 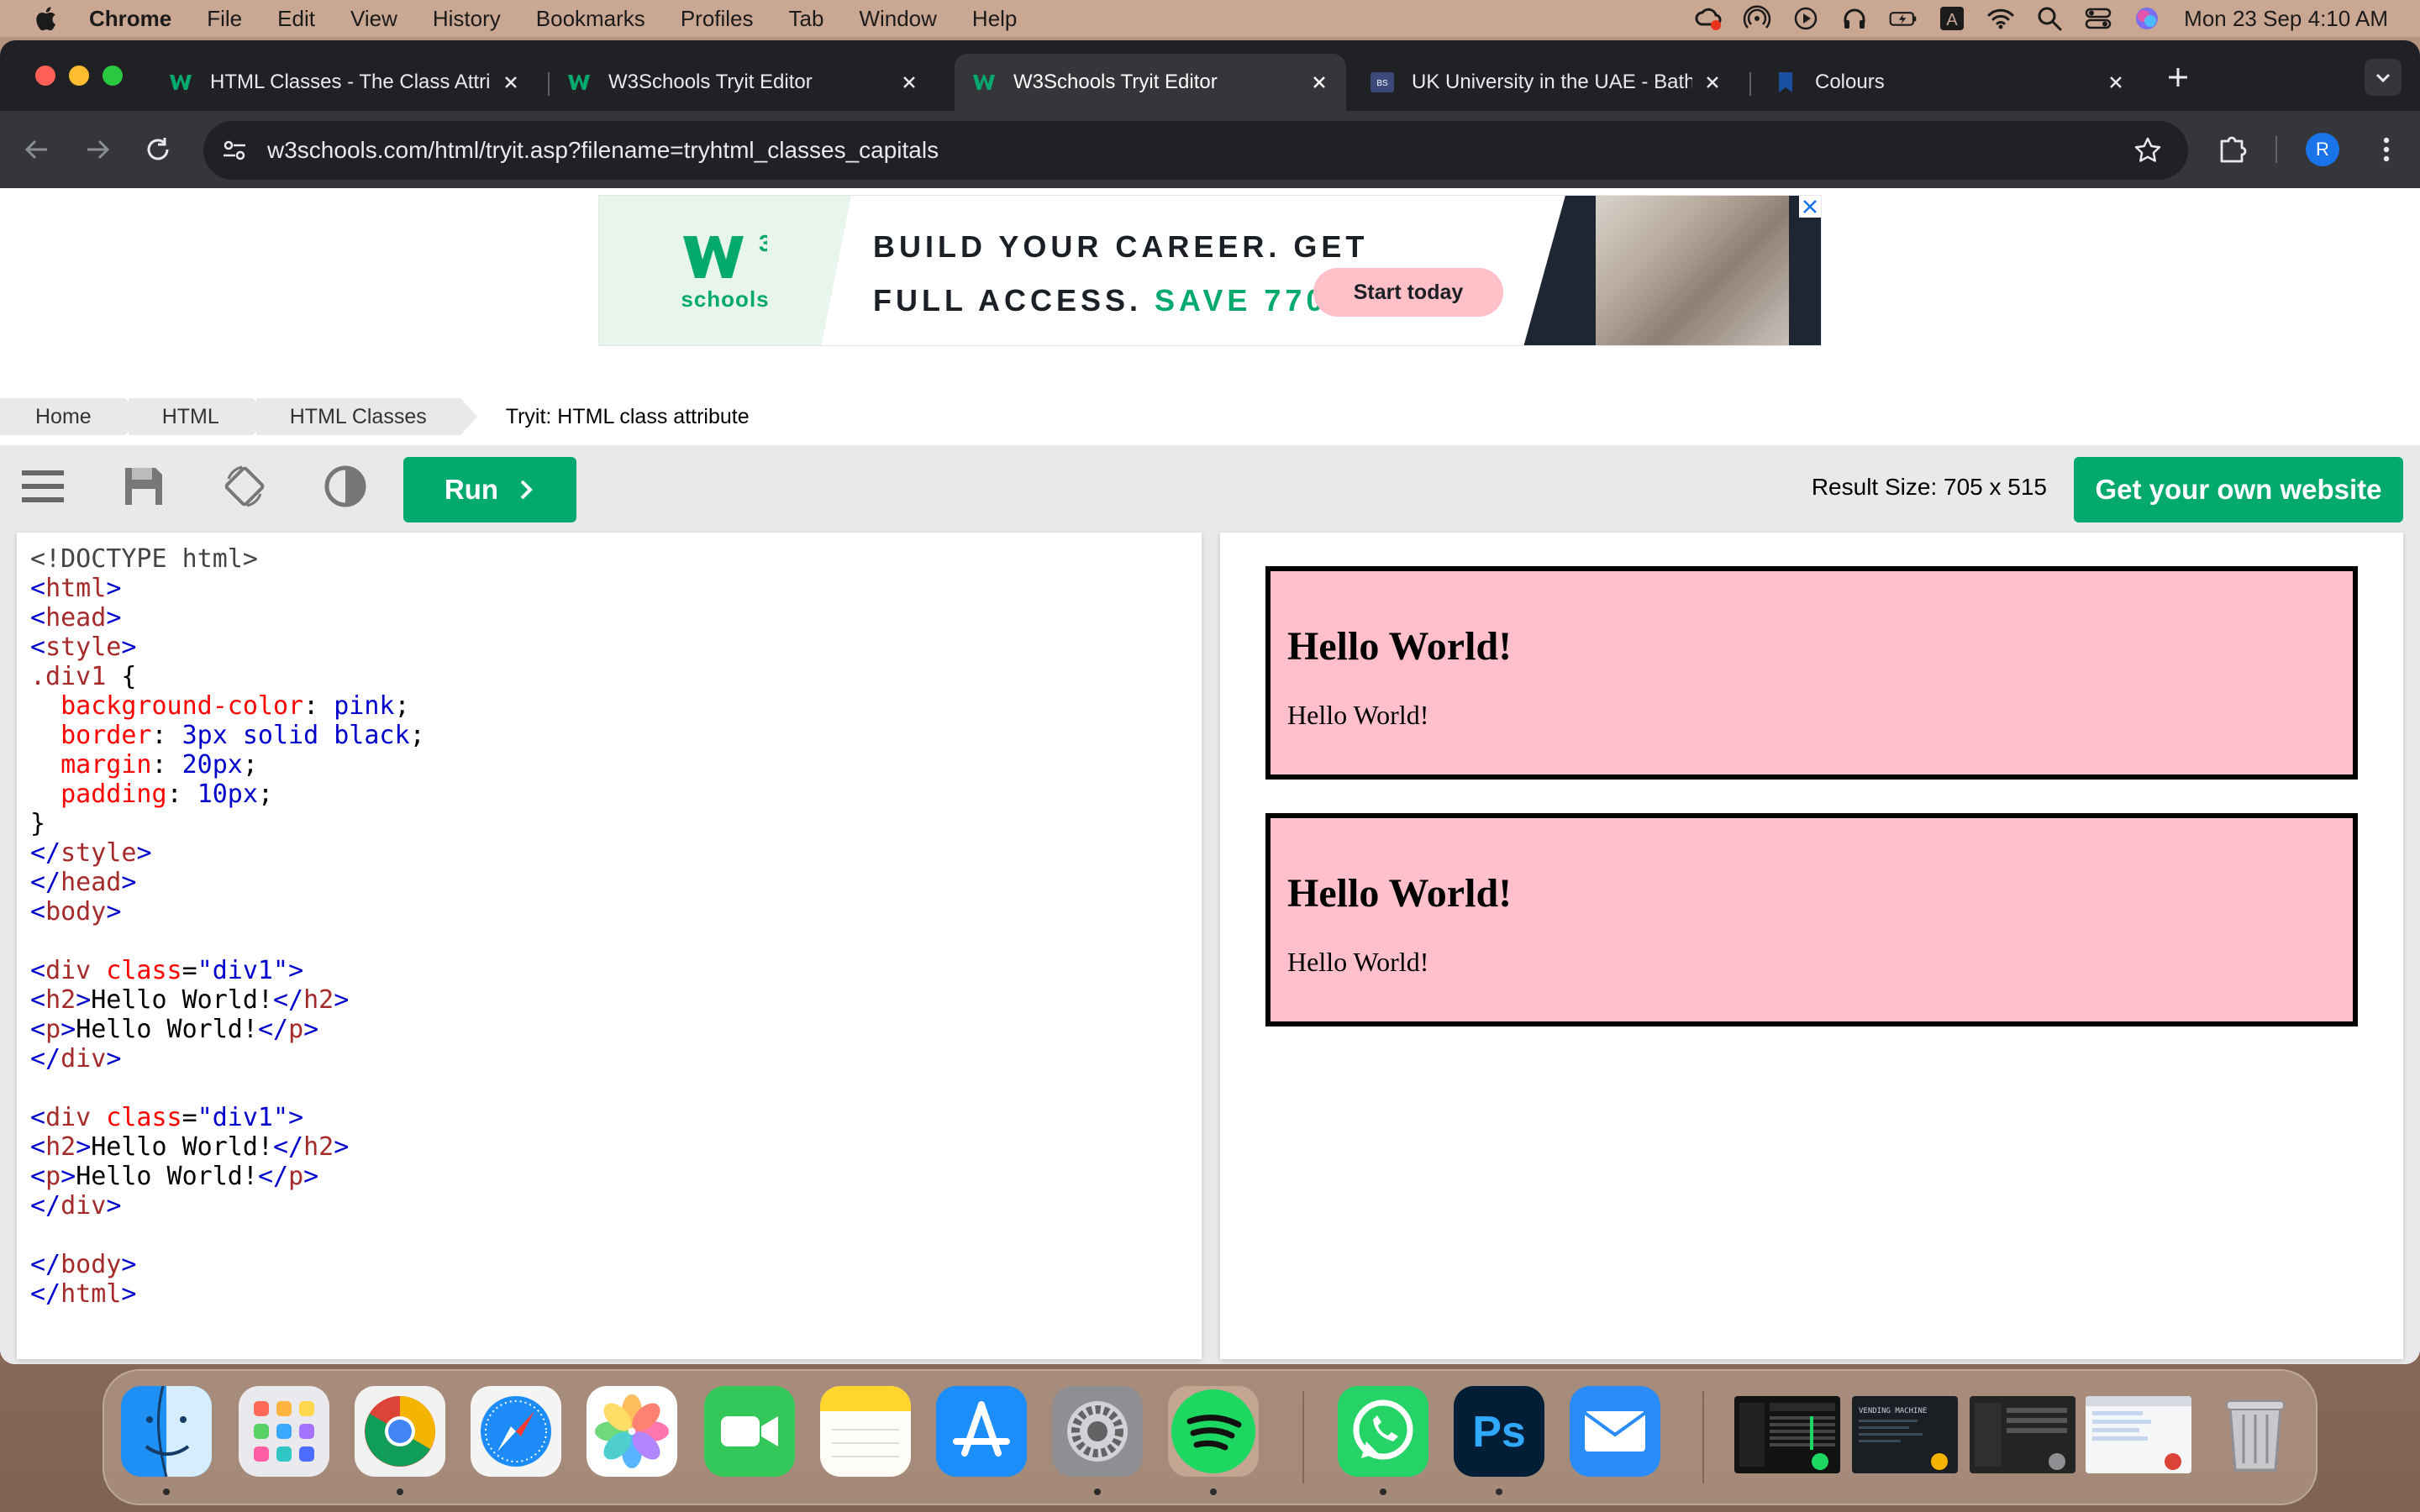 I want to click on spotify-window, so click(x=1787, y=1434).